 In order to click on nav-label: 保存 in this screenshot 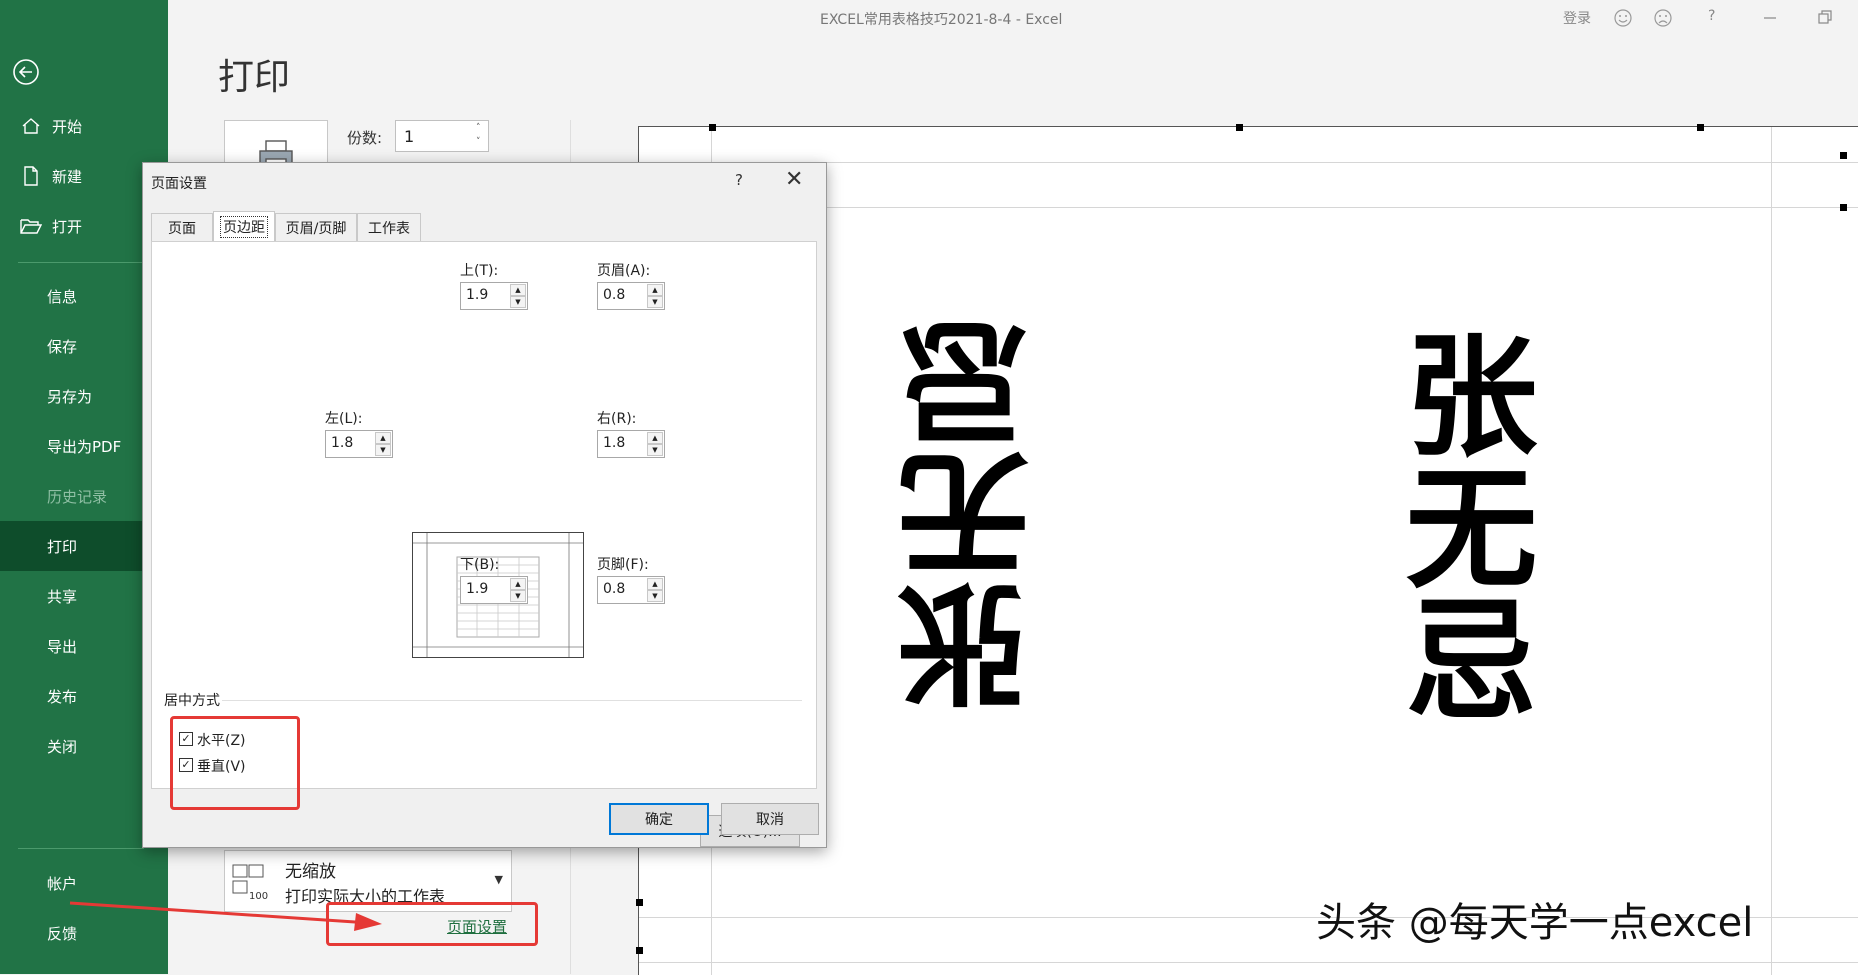, I will do `click(62, 346)`.